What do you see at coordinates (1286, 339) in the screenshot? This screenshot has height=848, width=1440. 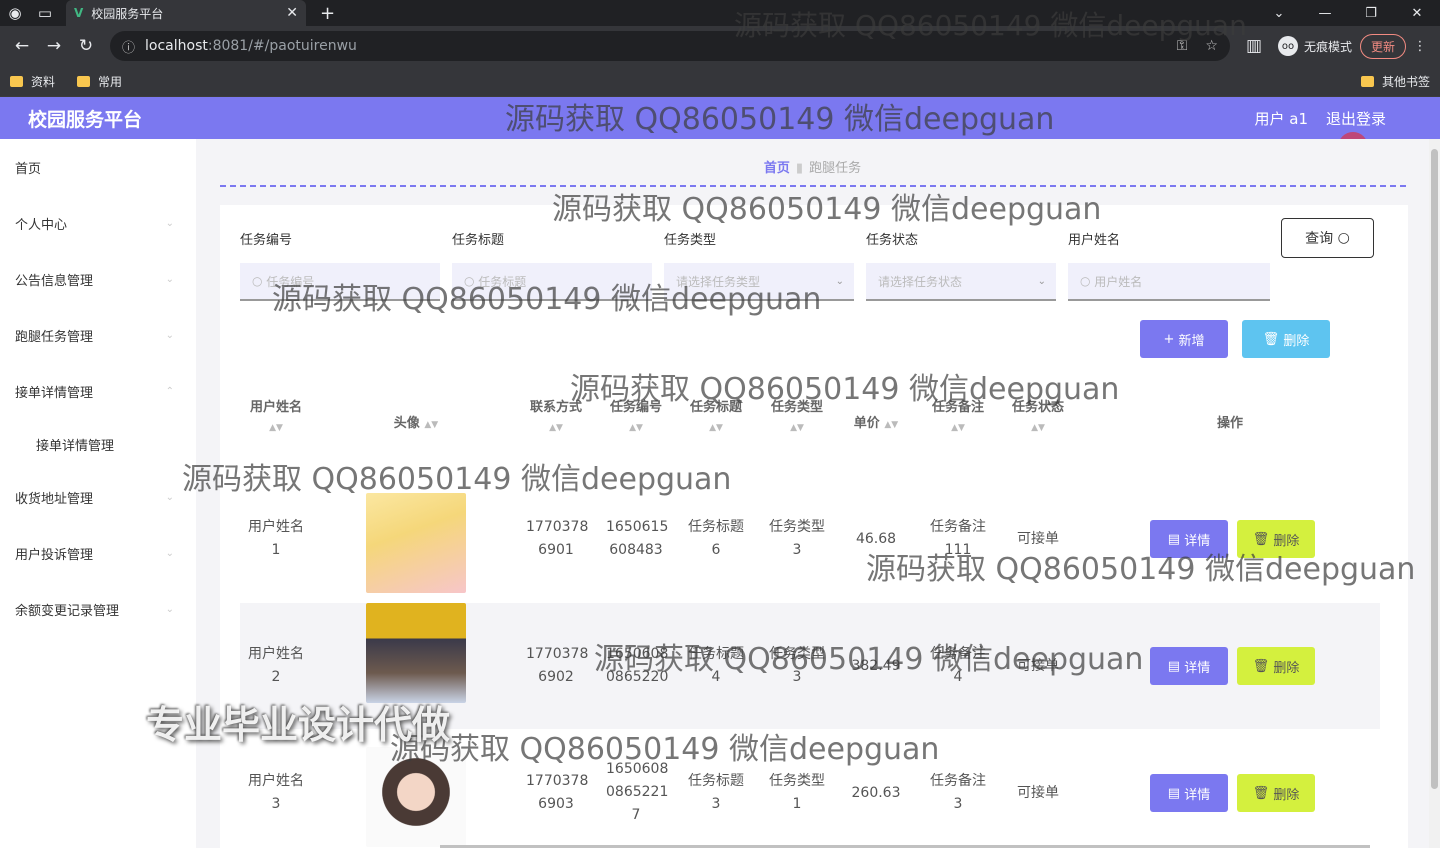 I see `batch-delete-button: 🗑 删除` at bounding box center [1286, 339].